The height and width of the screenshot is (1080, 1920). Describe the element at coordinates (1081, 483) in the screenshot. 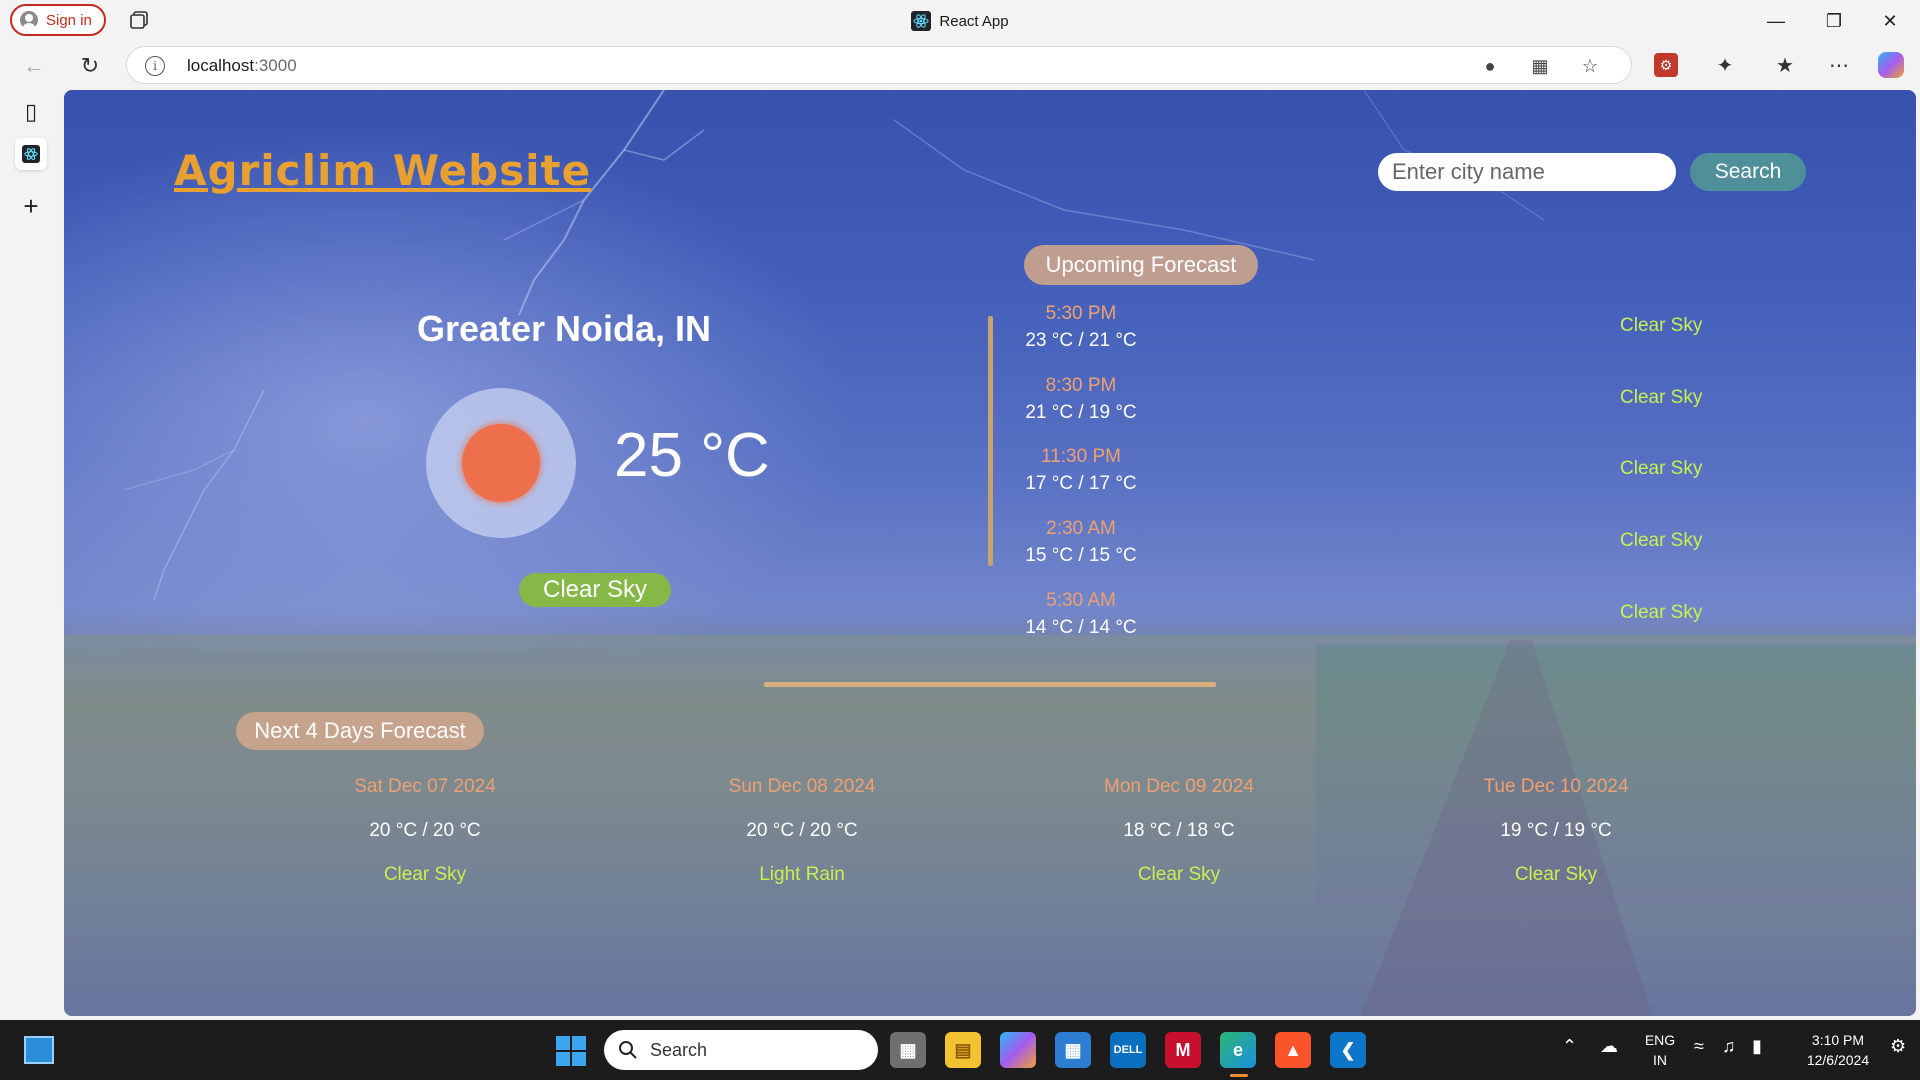

I see `forecast-temp: 17 °C / 17 °C` at that location.